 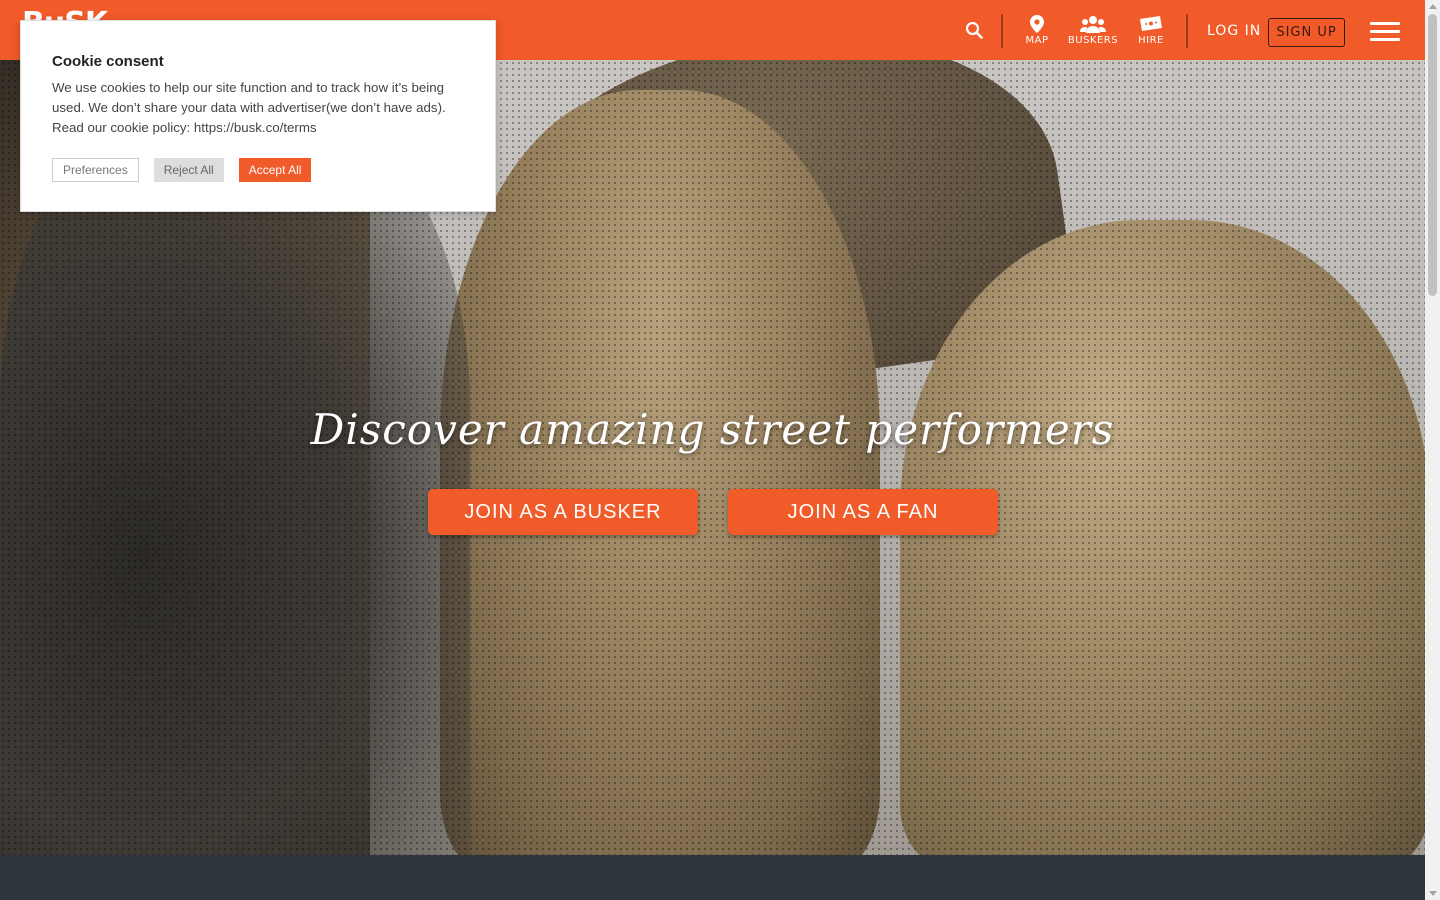 What do you see at coordinates (1385, 23) in the screenshot?
I see `hamburger-icon` at bounding box center [1385, 23].